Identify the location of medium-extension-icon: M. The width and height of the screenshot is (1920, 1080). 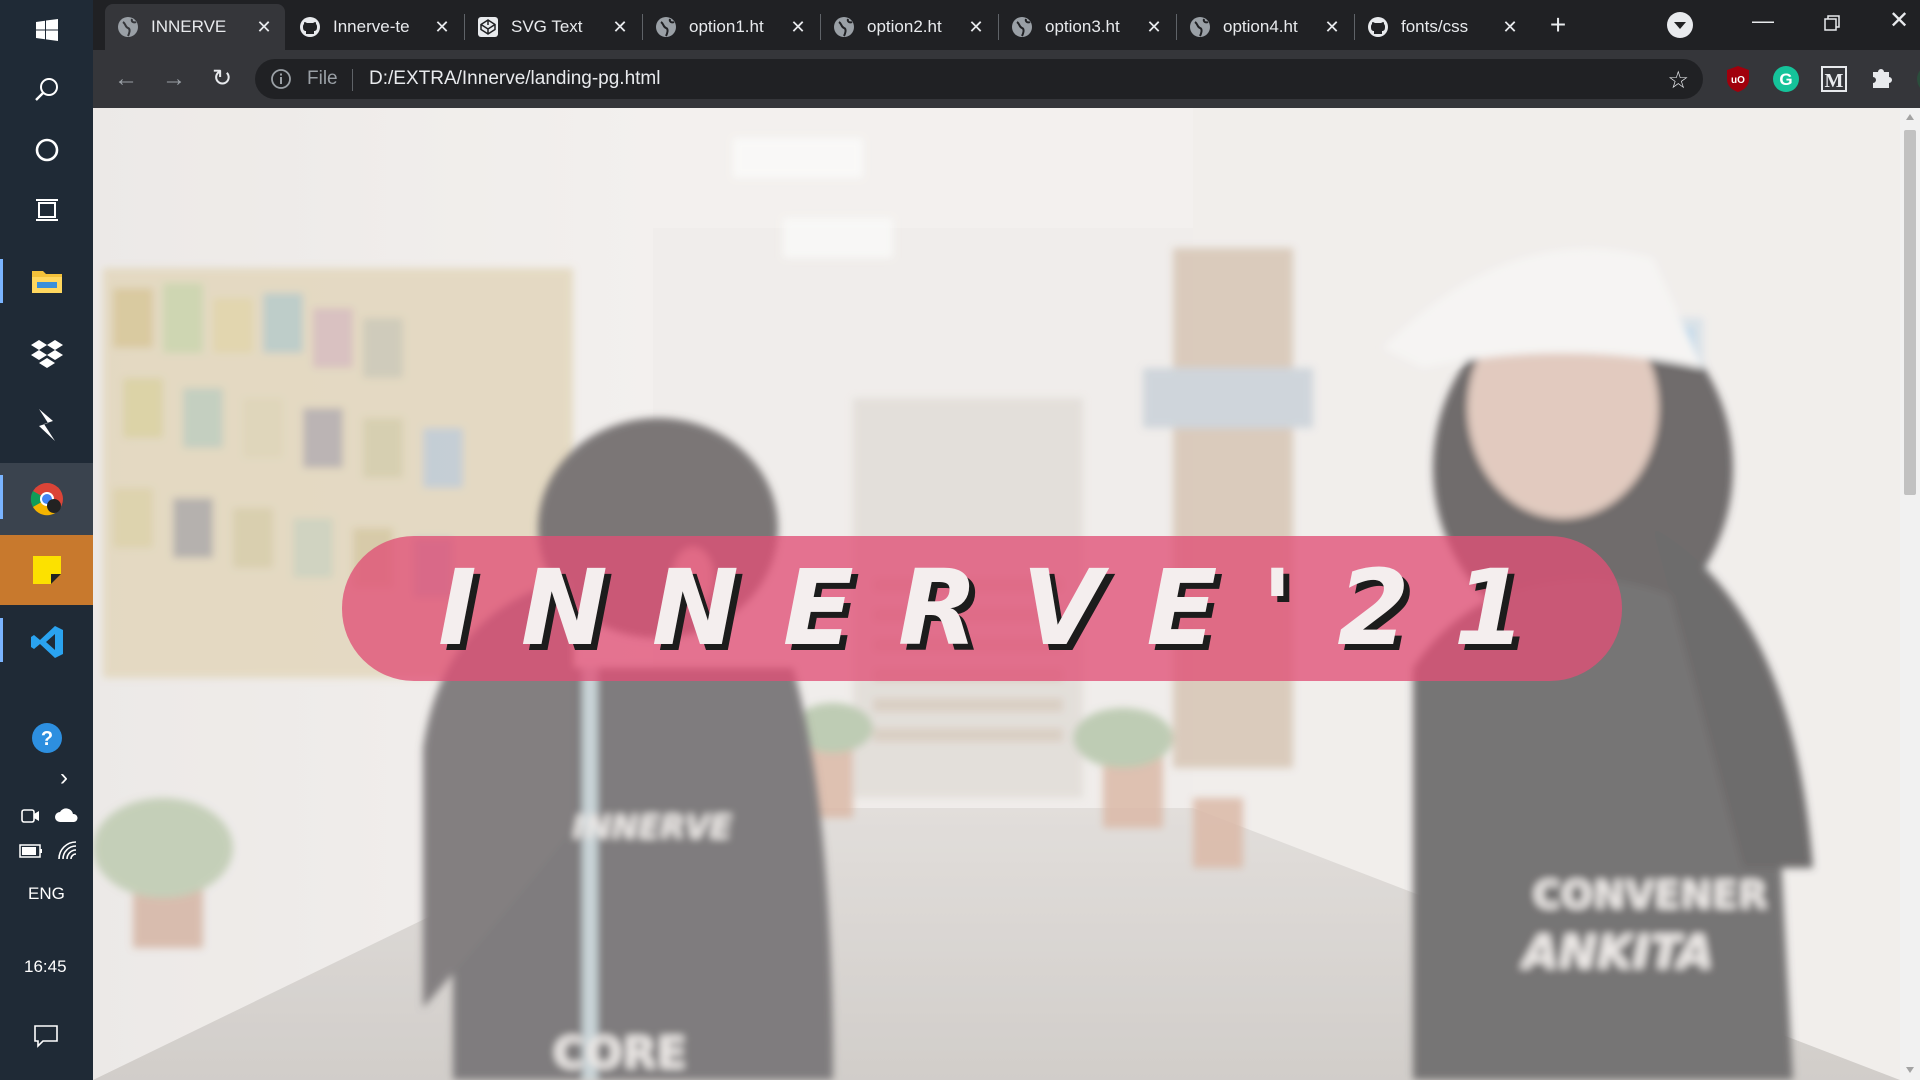
(1834, 79).